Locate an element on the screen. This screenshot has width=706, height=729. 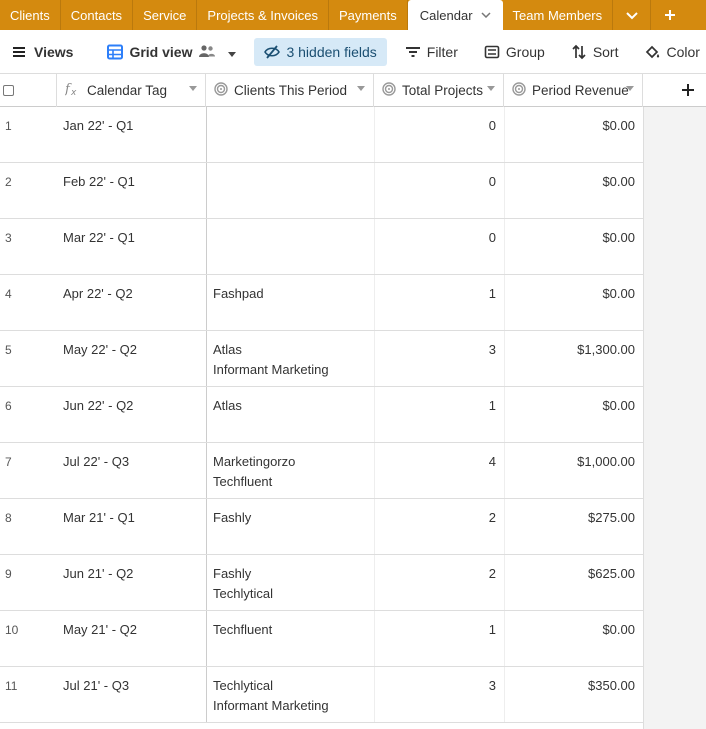
cell-clients-this-period: Atlas is located at coordinates (290, 414).